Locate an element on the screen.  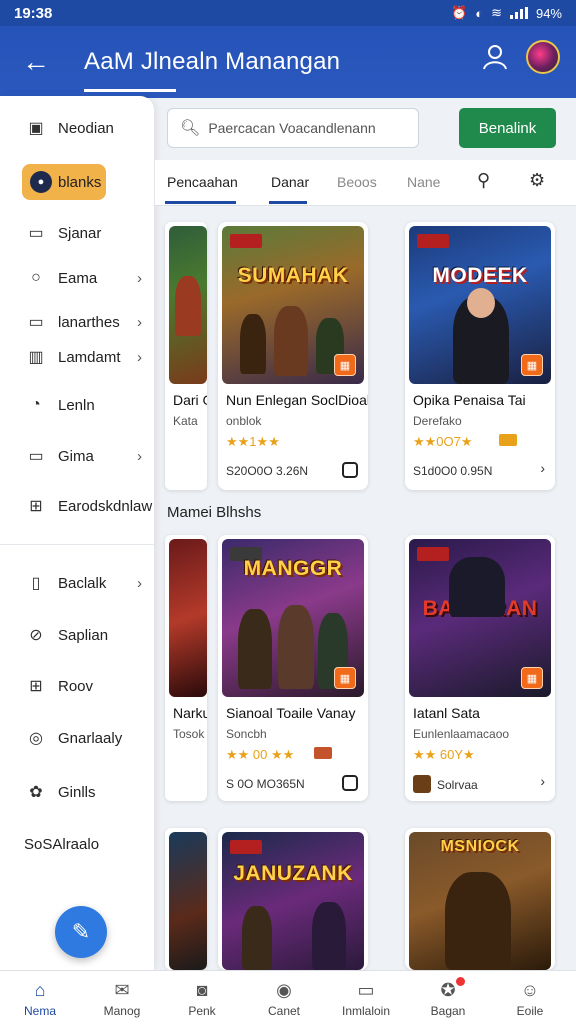
game-card: MSNIOCK is located at coordinates (480, 899).